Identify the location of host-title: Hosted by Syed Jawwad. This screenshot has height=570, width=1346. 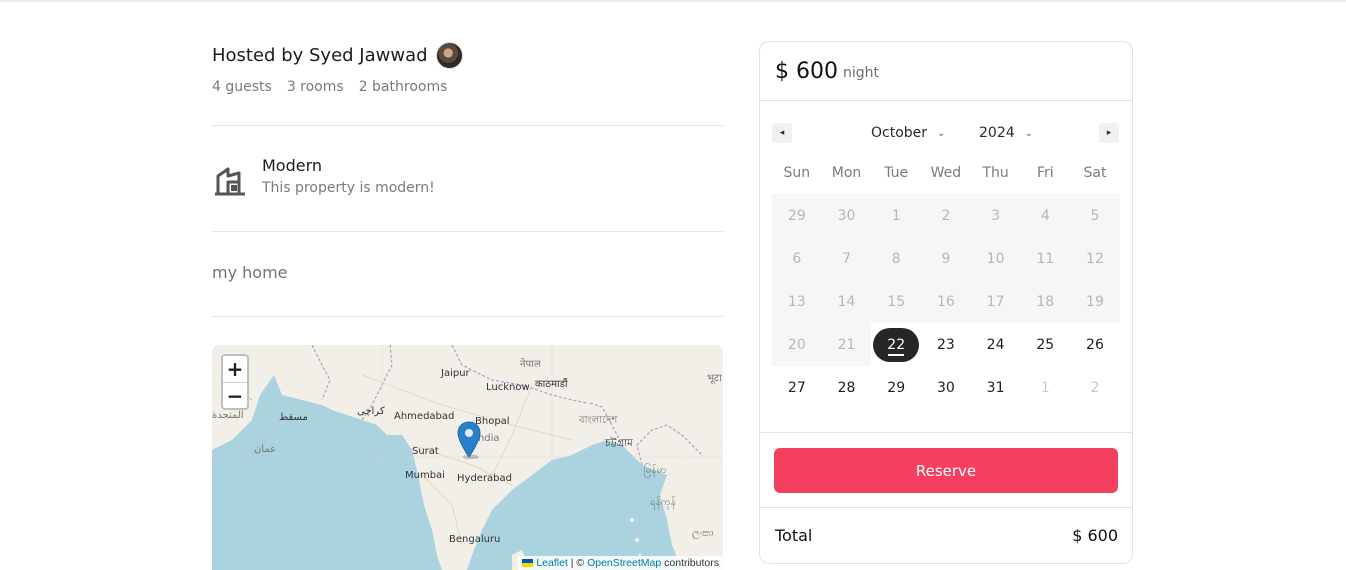
(320, 55).